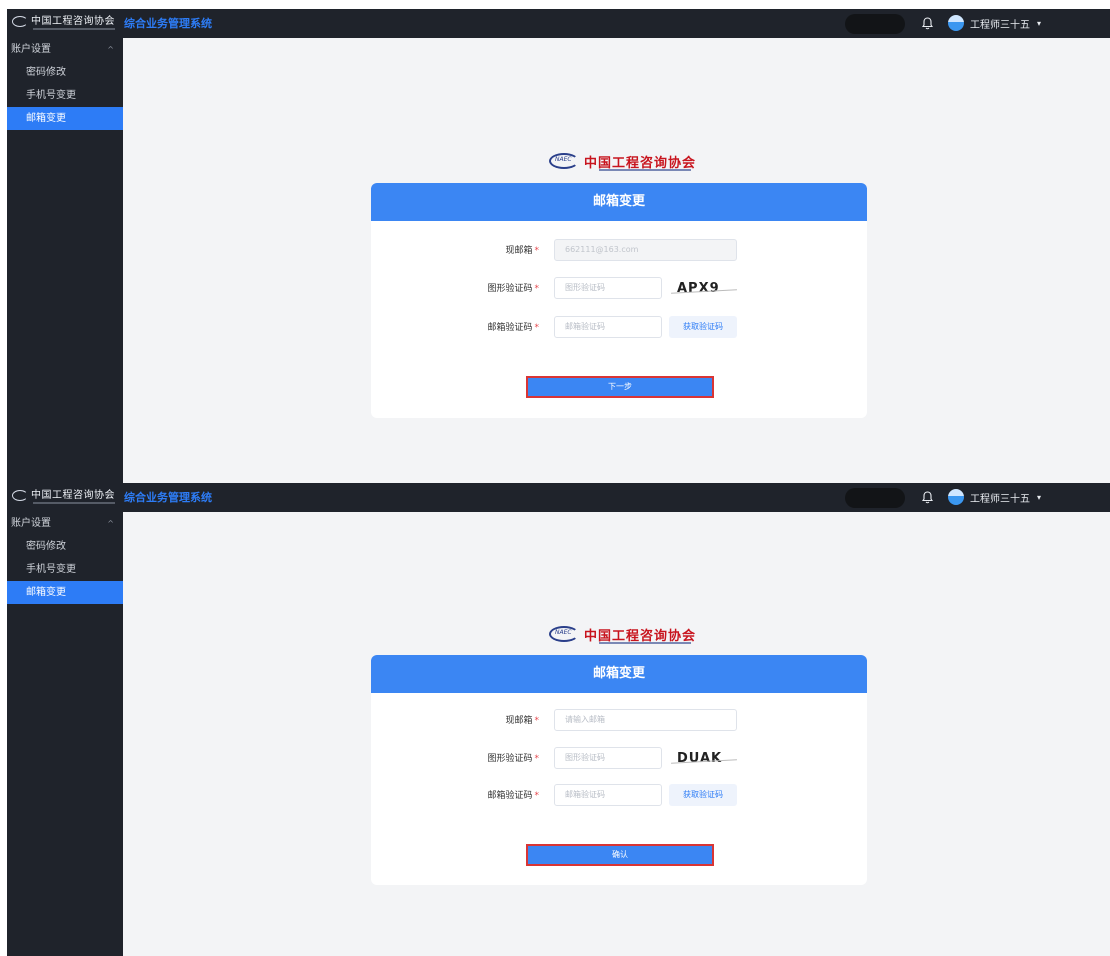 The image size is (1110, 956). I want to click on next-step-button: 下一步, so click(620, 387).